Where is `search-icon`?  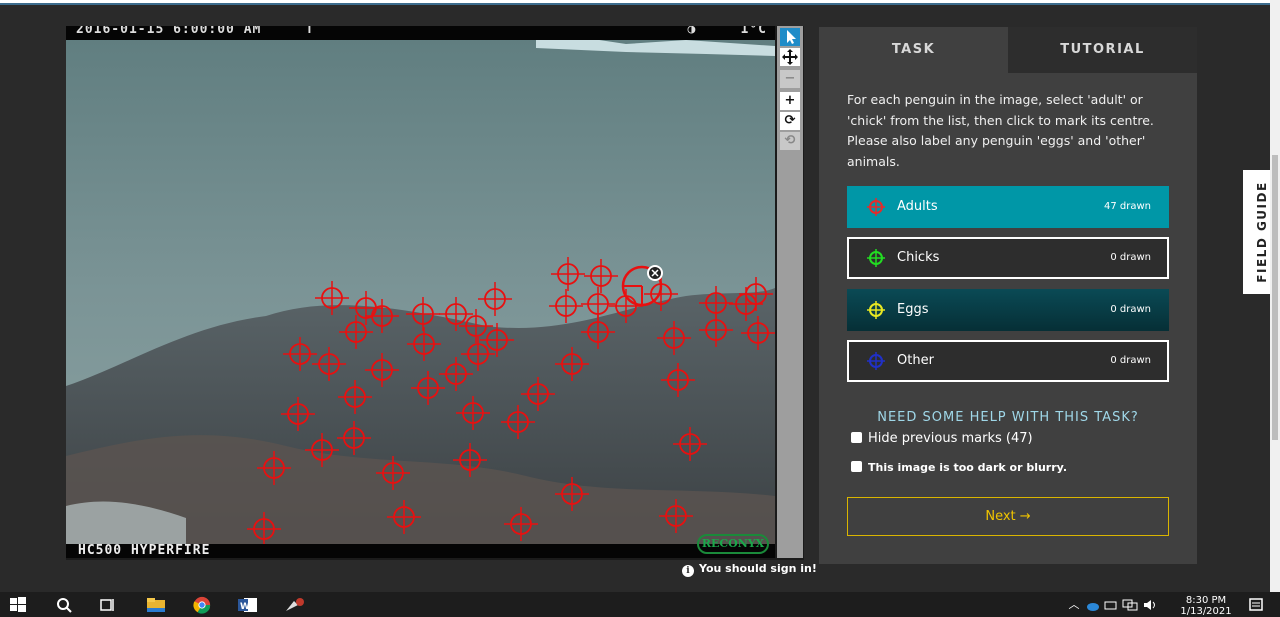 search-icon is located at coordinates (64, 605).